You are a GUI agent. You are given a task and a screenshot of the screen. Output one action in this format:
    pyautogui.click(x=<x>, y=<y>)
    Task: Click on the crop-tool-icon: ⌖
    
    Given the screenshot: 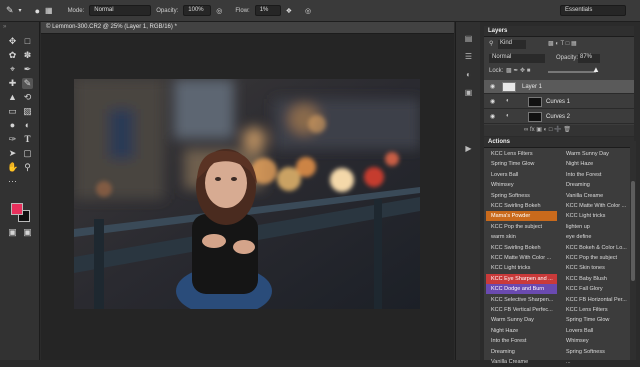 What is the action you would take?
    pyautogui.click(x=12, y=69)
    